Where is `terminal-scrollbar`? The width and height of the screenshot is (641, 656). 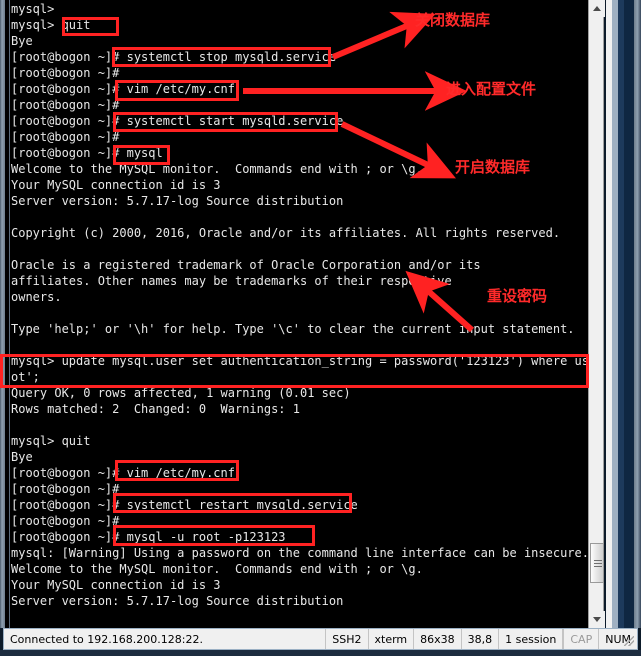 terminal-scrollbar is located at coordinates (596, 314).